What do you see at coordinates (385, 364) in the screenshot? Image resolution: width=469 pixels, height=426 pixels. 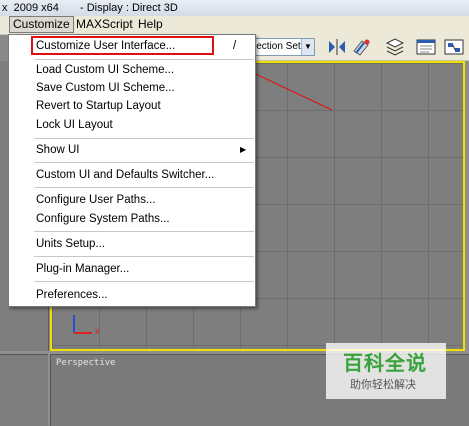 I see `watermark-title: 百科全说` at bounding box center [385, 364].